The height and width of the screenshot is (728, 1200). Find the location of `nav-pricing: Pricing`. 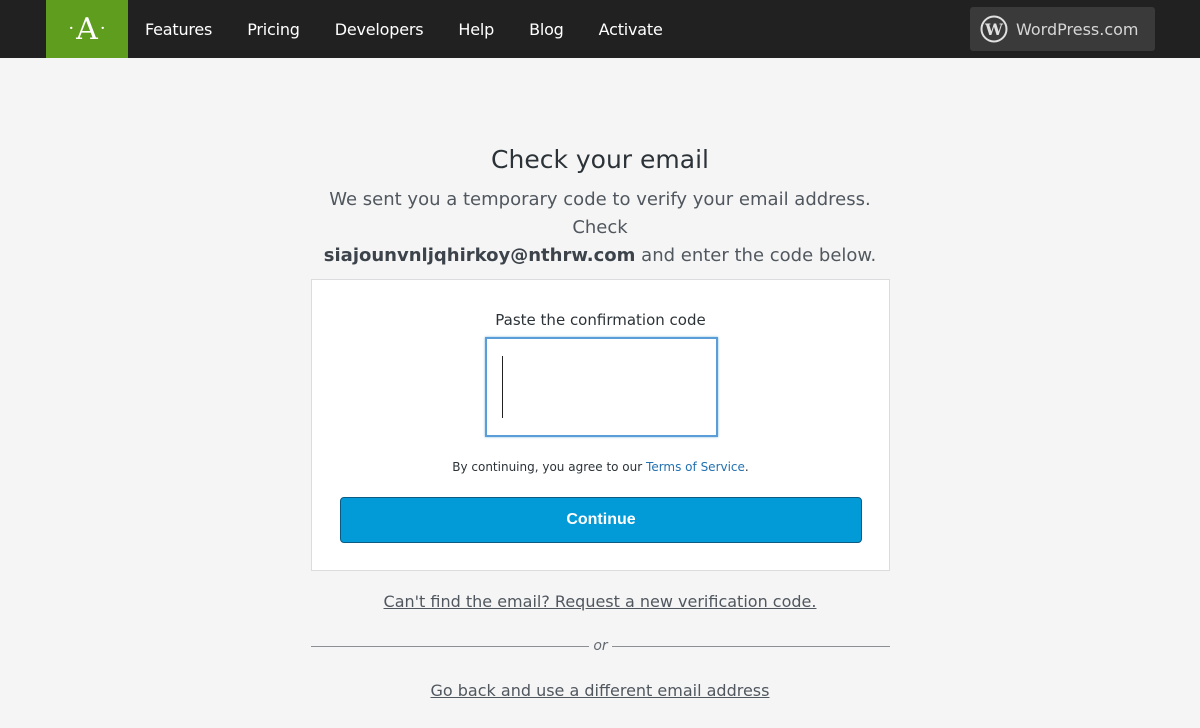

nav-pricing: Pricing is located at coordinates (273, 29).